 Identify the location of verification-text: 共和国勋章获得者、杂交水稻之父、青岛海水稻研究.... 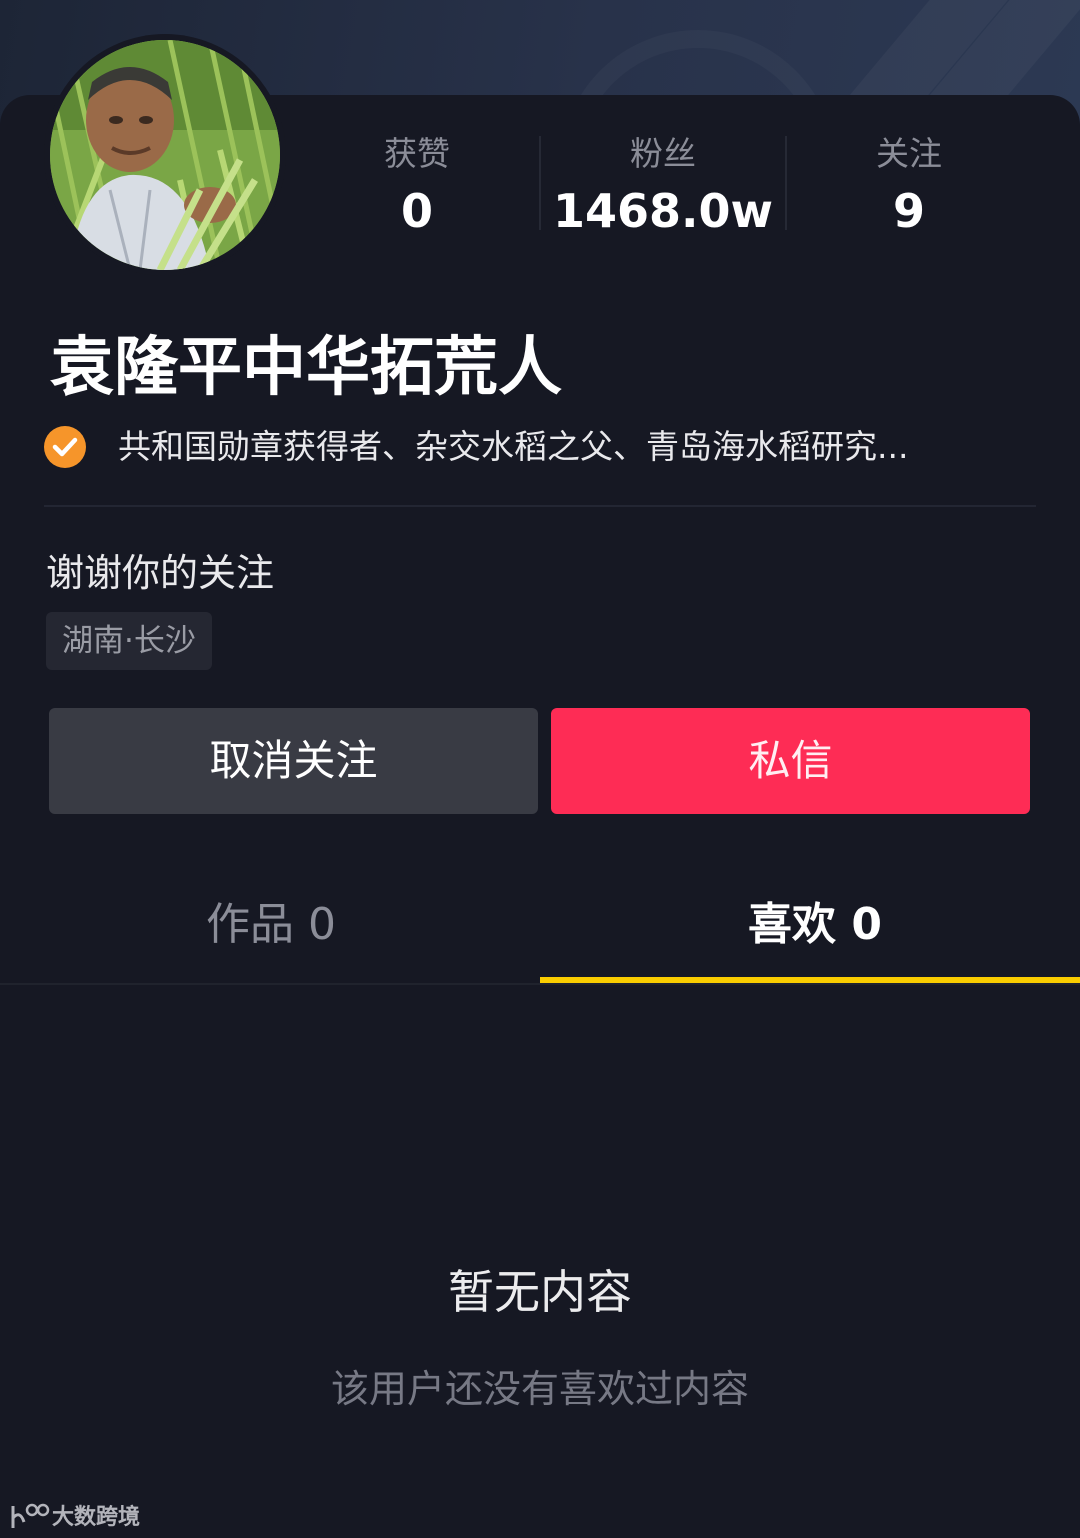
(513, 446).